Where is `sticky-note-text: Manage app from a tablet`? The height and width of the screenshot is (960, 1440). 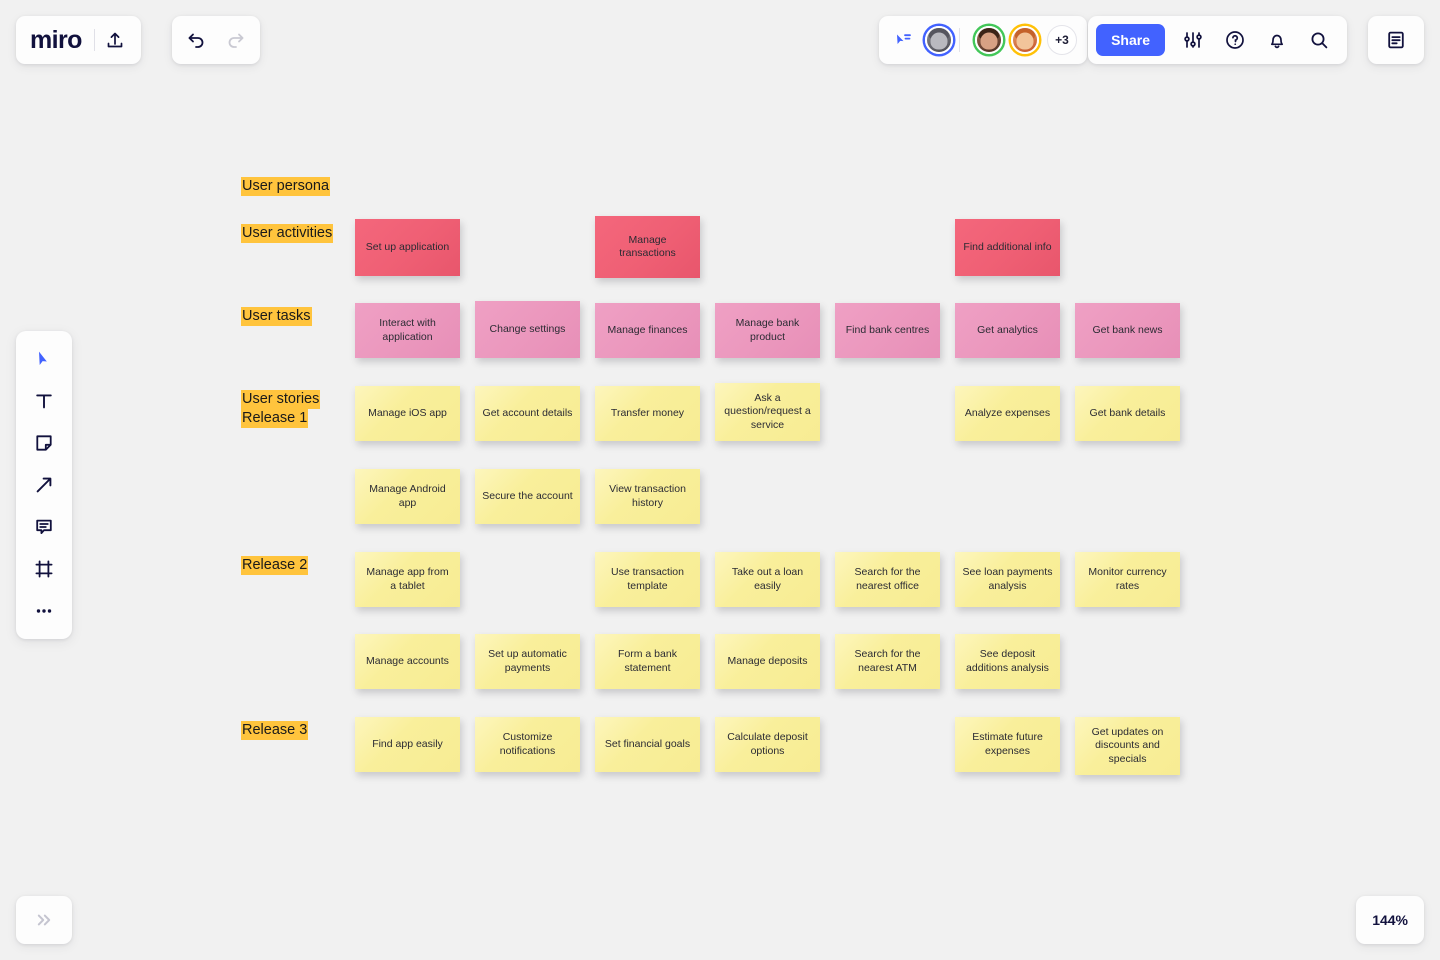 sticky-note-text: Manage app from a tablet is located at coordinates (407, 579).